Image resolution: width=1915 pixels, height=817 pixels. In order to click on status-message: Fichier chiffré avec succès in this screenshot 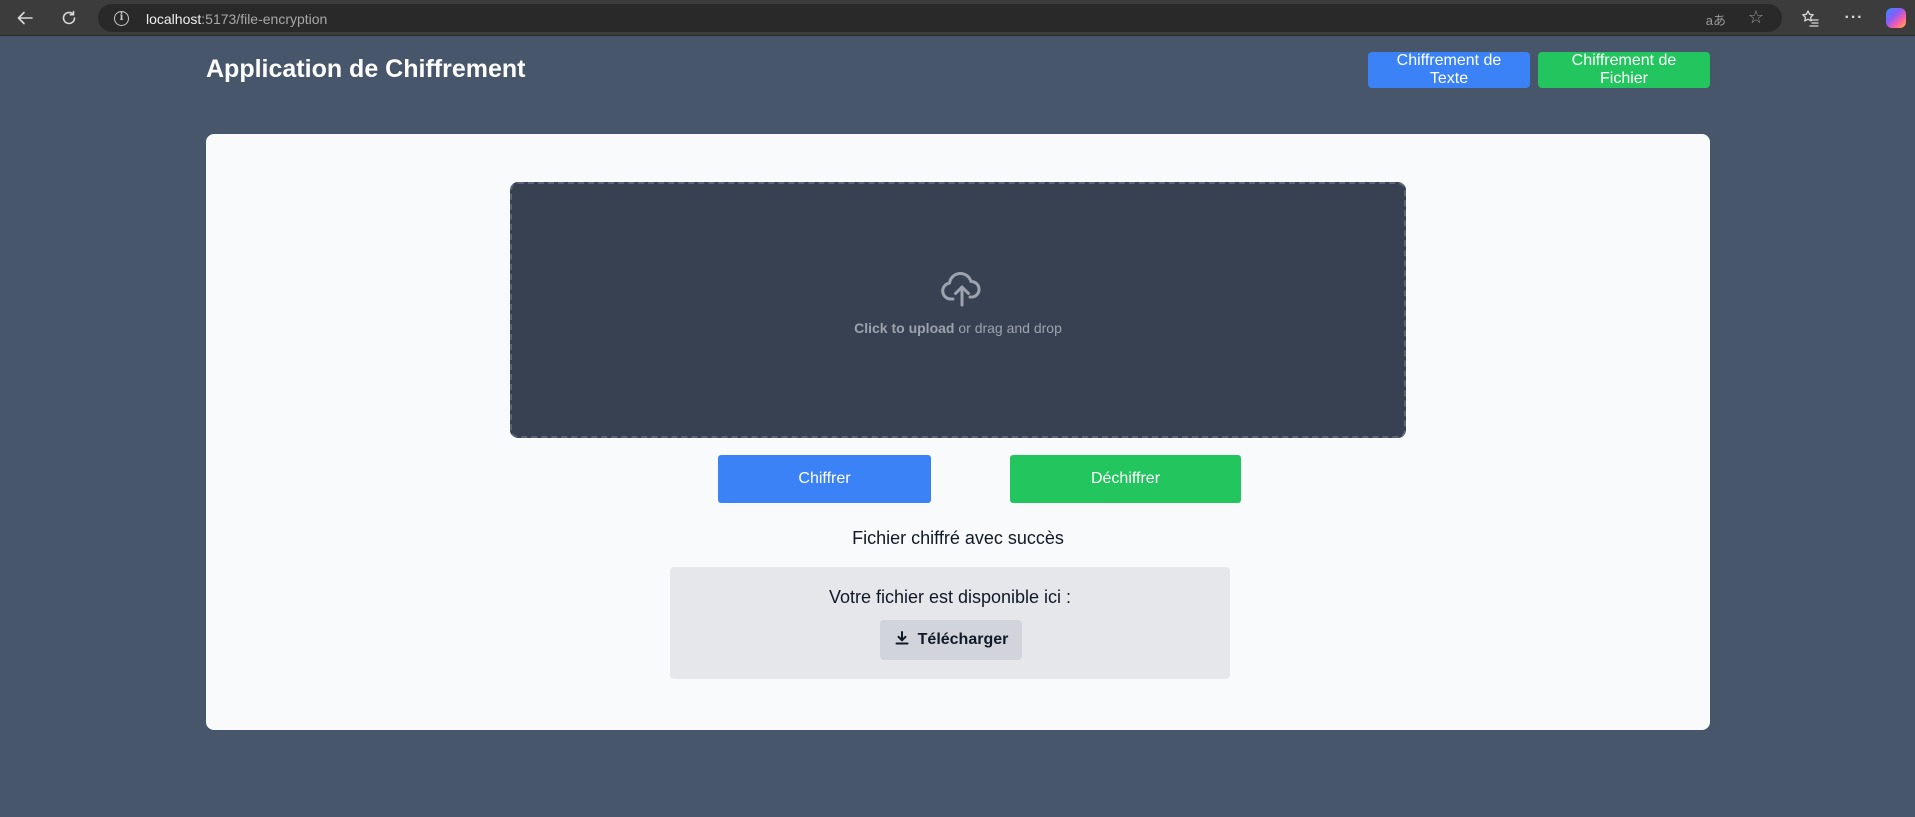, I will do `click(958, 538)`.